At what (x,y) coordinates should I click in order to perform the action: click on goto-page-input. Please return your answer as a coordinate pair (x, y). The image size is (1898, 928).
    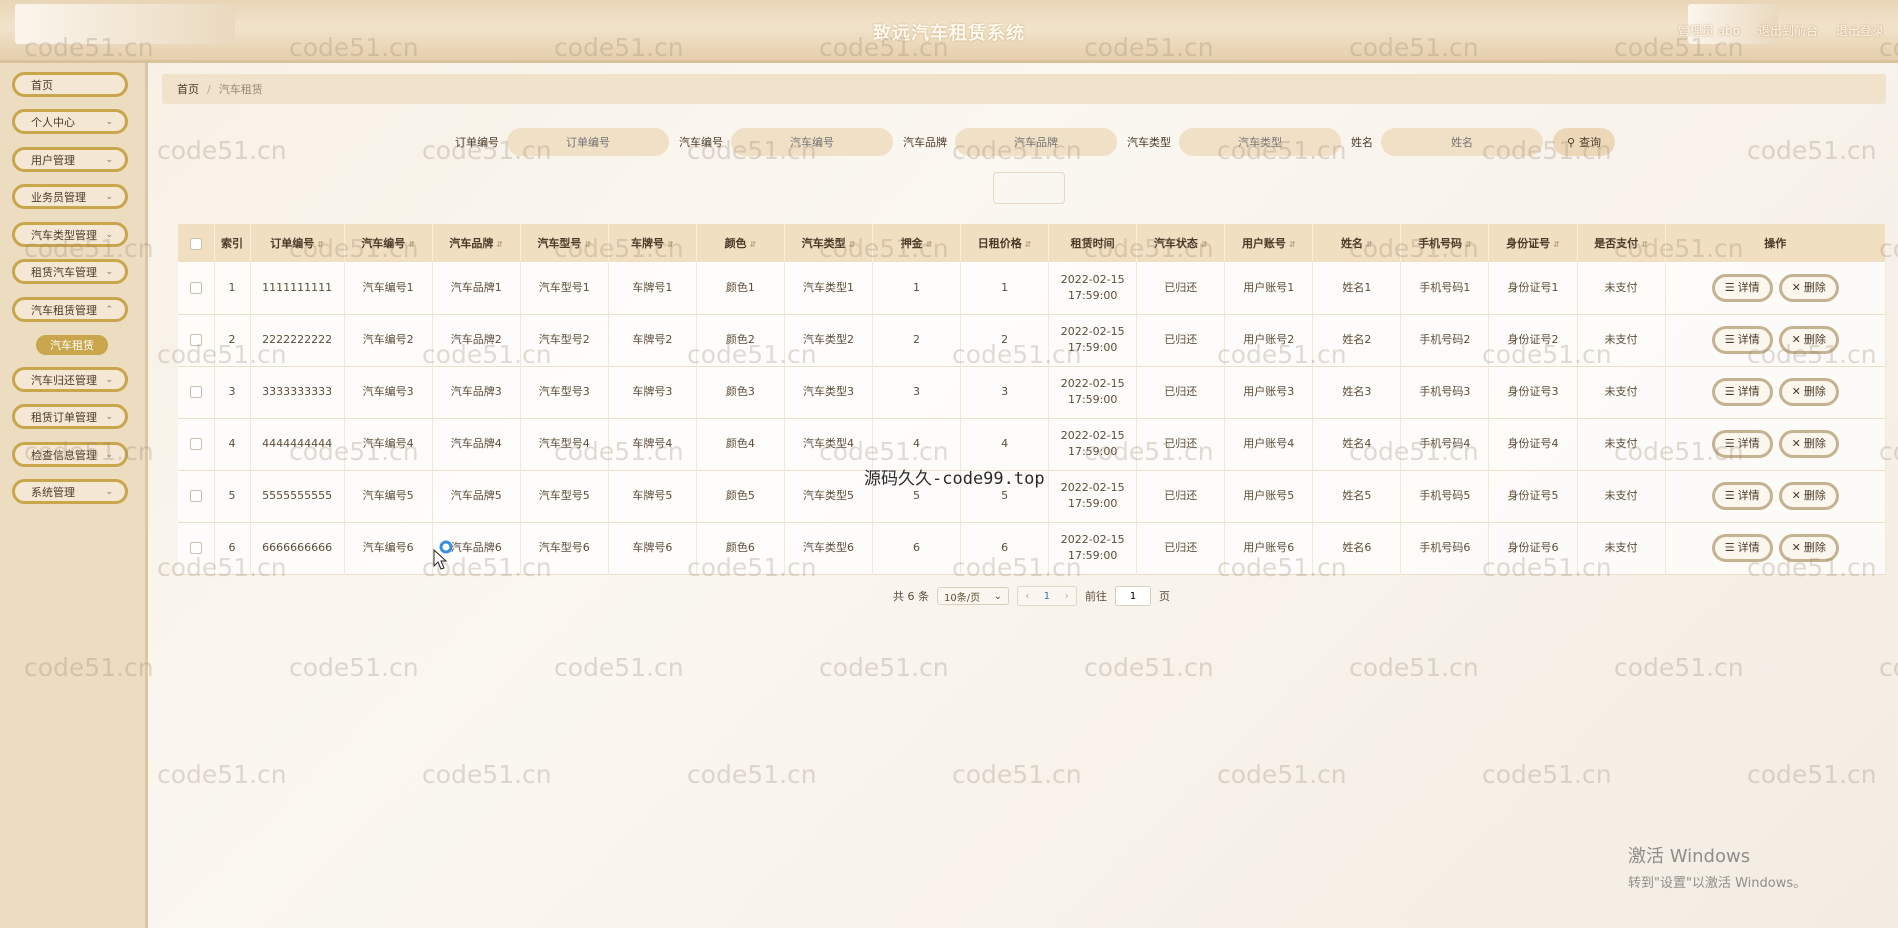
    Looking at the image, I should click on (1133, 596).